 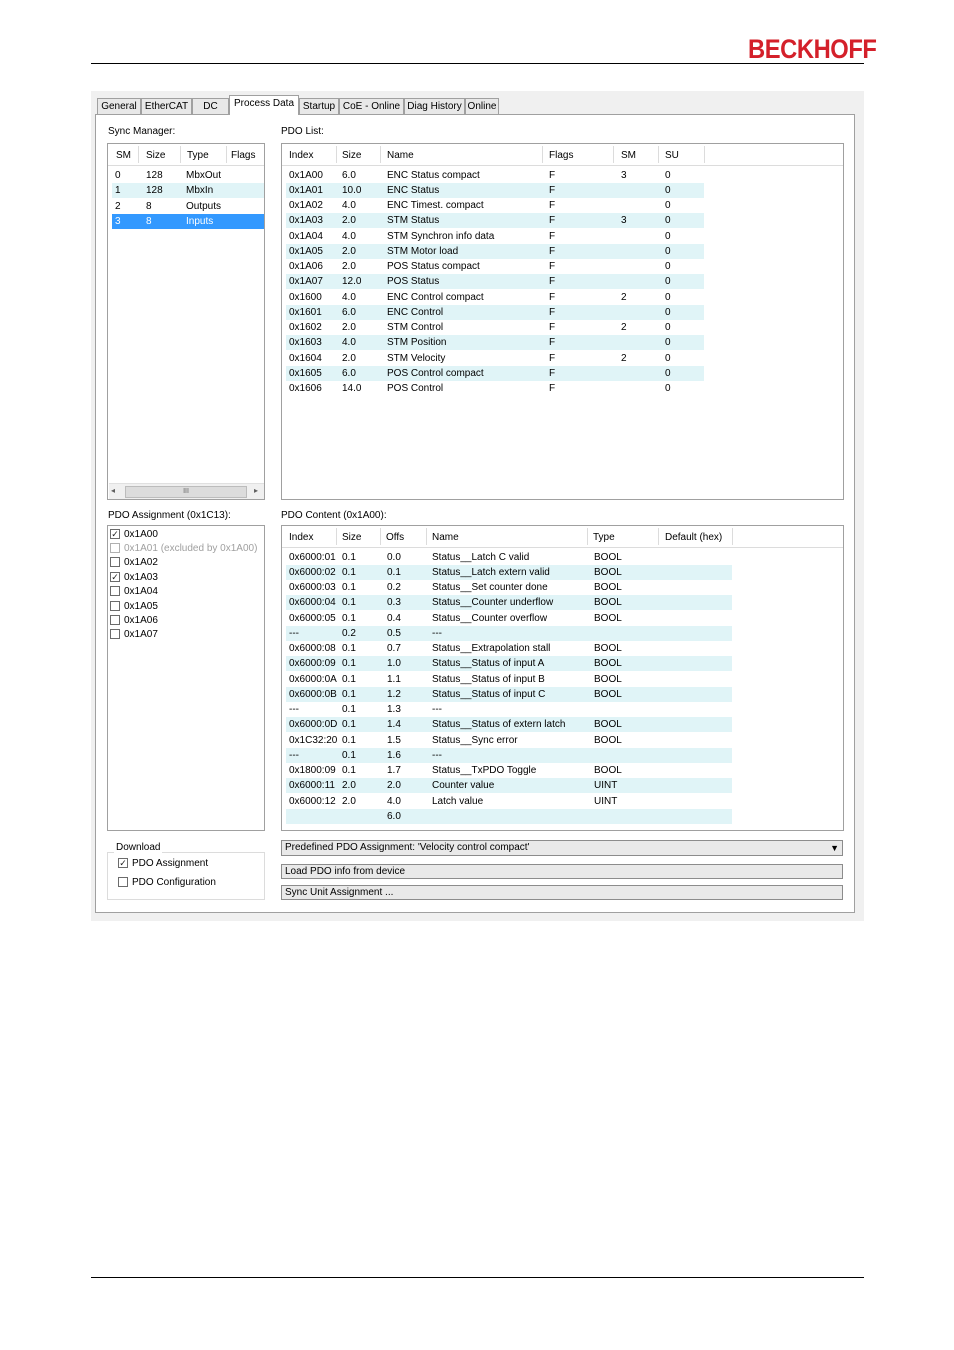 I want to click on cell-flags: F, so click(x=552, y=205).